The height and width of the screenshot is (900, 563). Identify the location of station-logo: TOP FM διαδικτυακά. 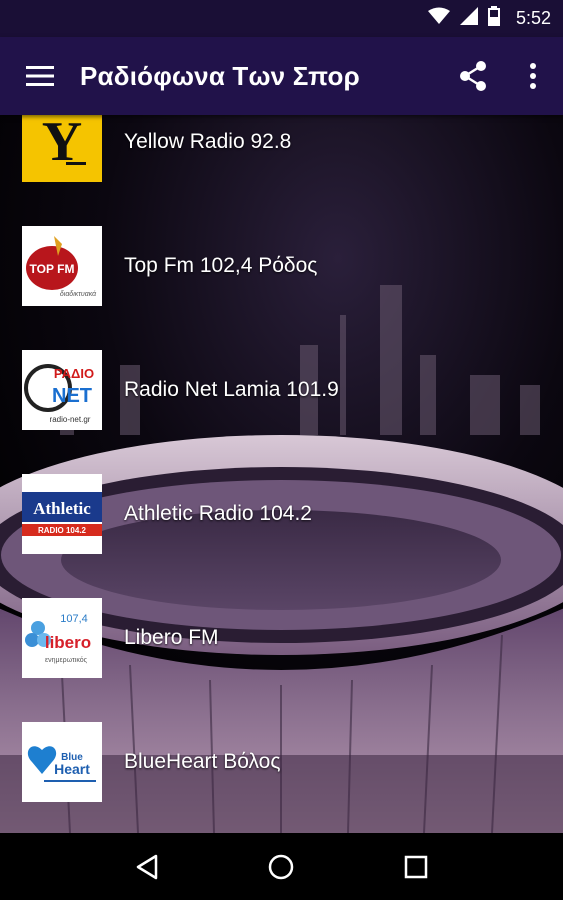
(62, 266).